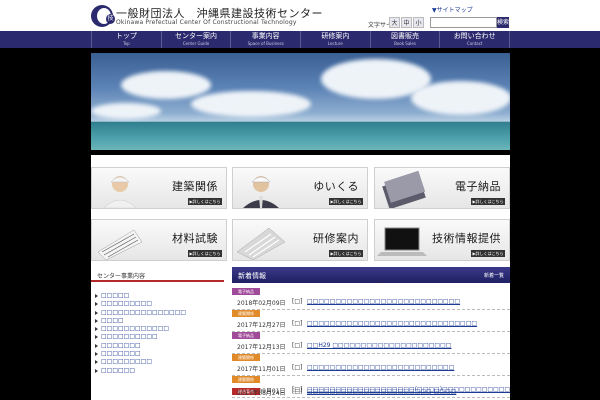 This screenshot has width=600, height=400. I want to click on list-item-label: □□□□, so click(112, 321).